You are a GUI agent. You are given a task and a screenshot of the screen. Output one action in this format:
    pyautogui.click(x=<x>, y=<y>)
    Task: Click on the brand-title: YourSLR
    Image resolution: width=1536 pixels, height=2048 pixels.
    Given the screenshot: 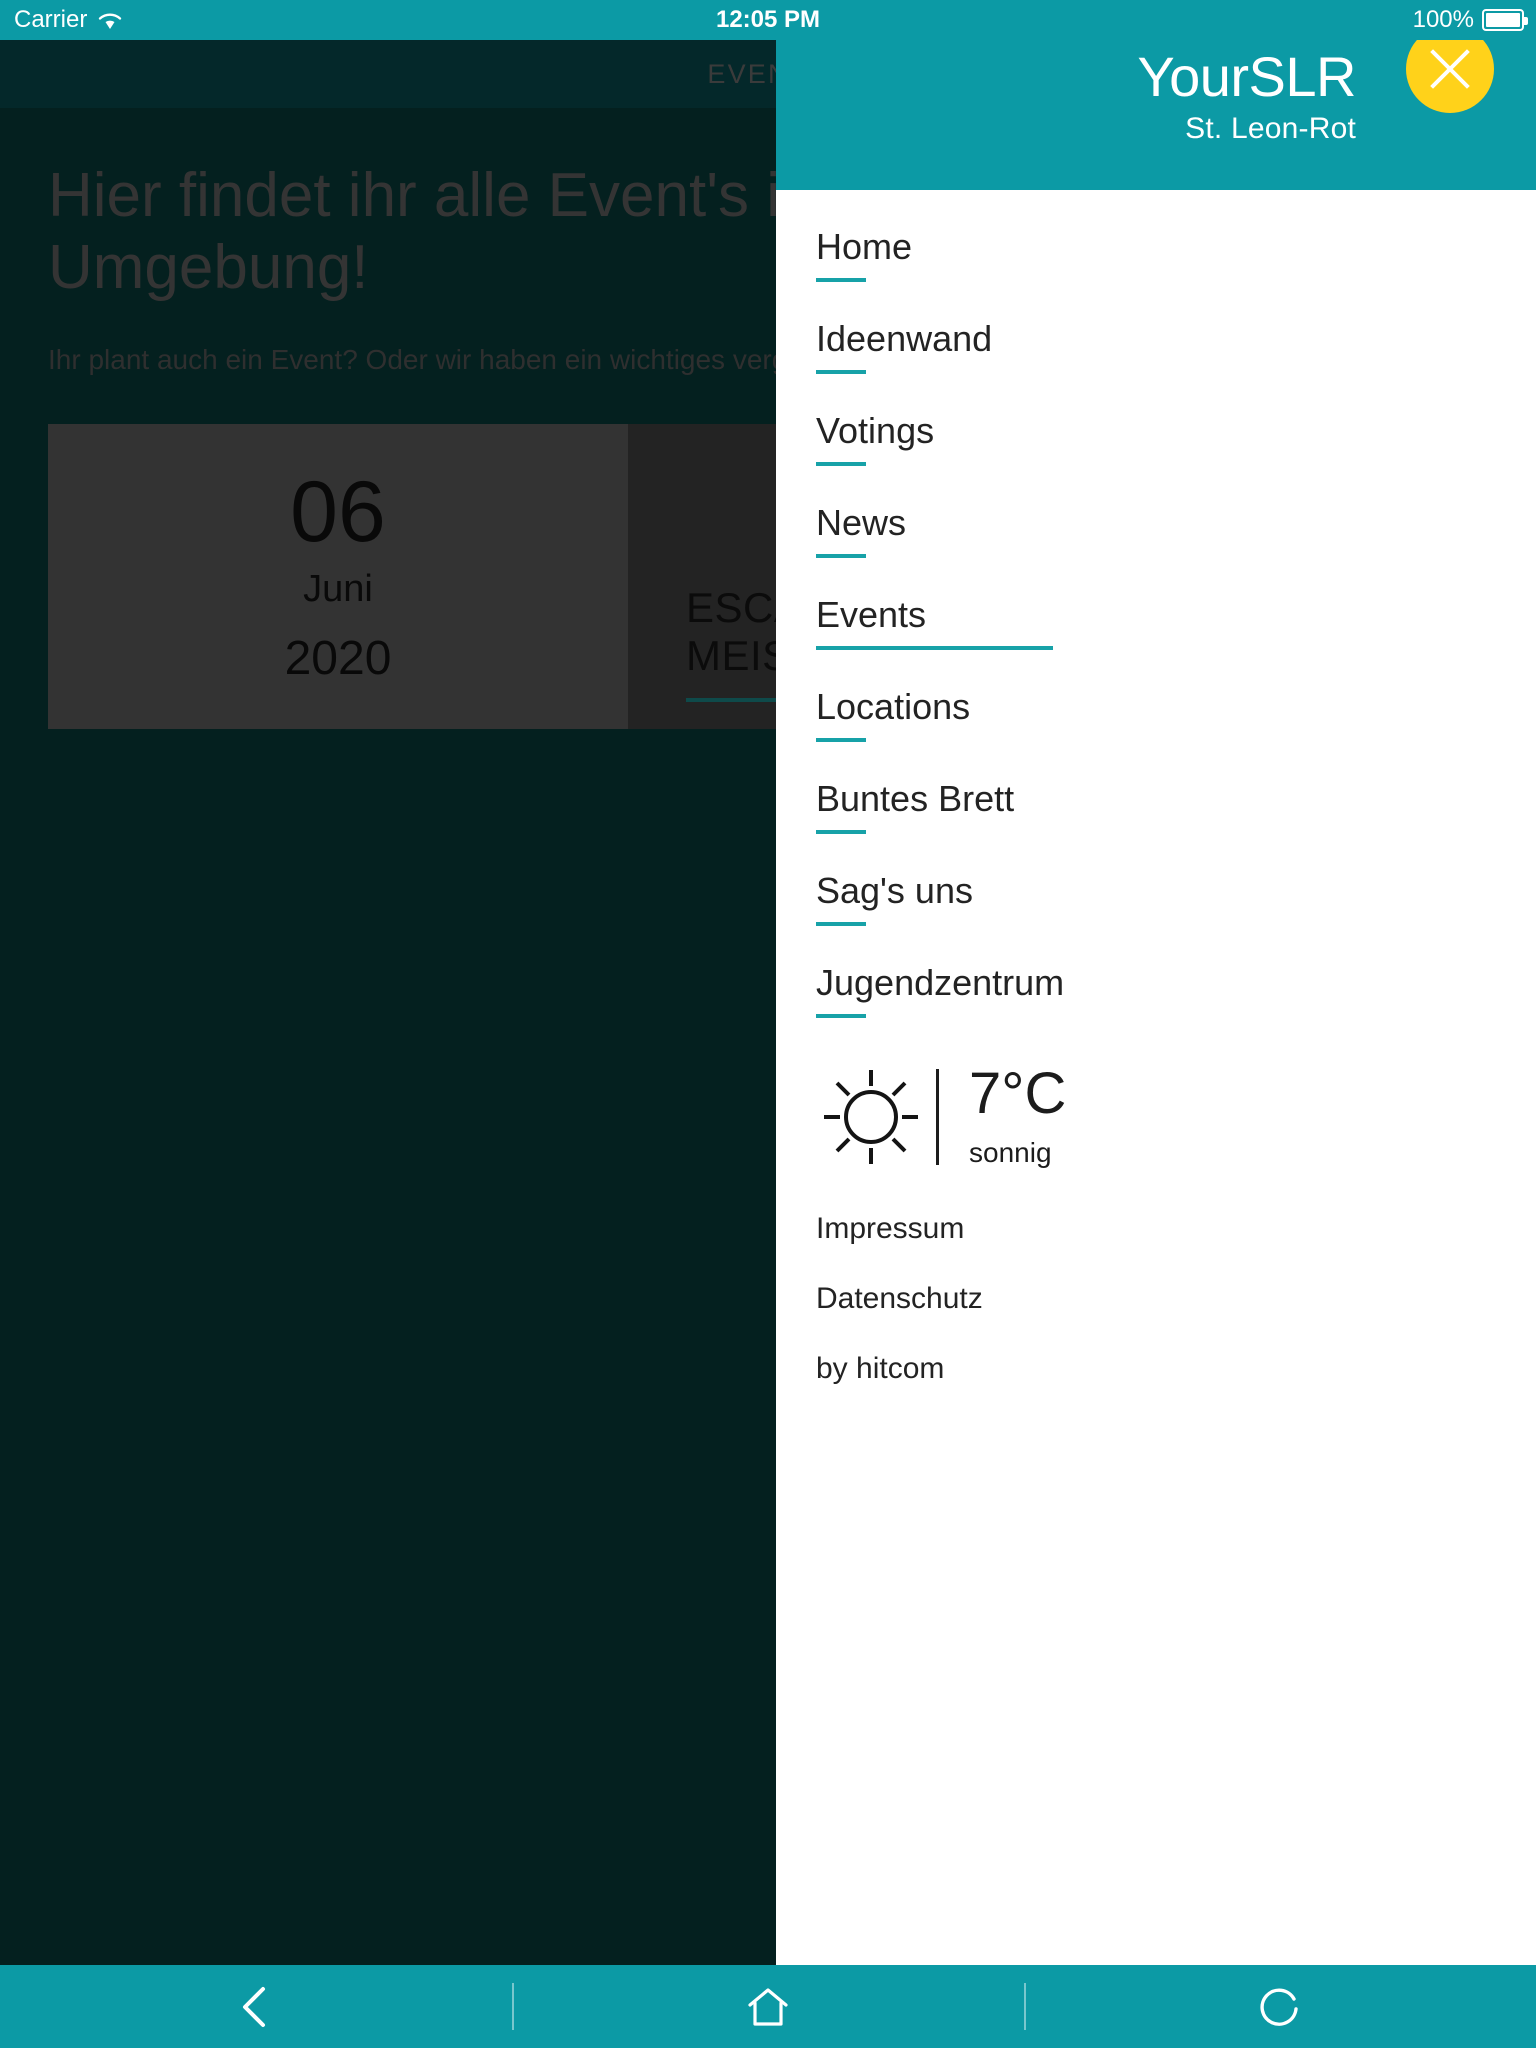 What is the action you would take?
    pyautogui.click(x=1246, y=76)
    